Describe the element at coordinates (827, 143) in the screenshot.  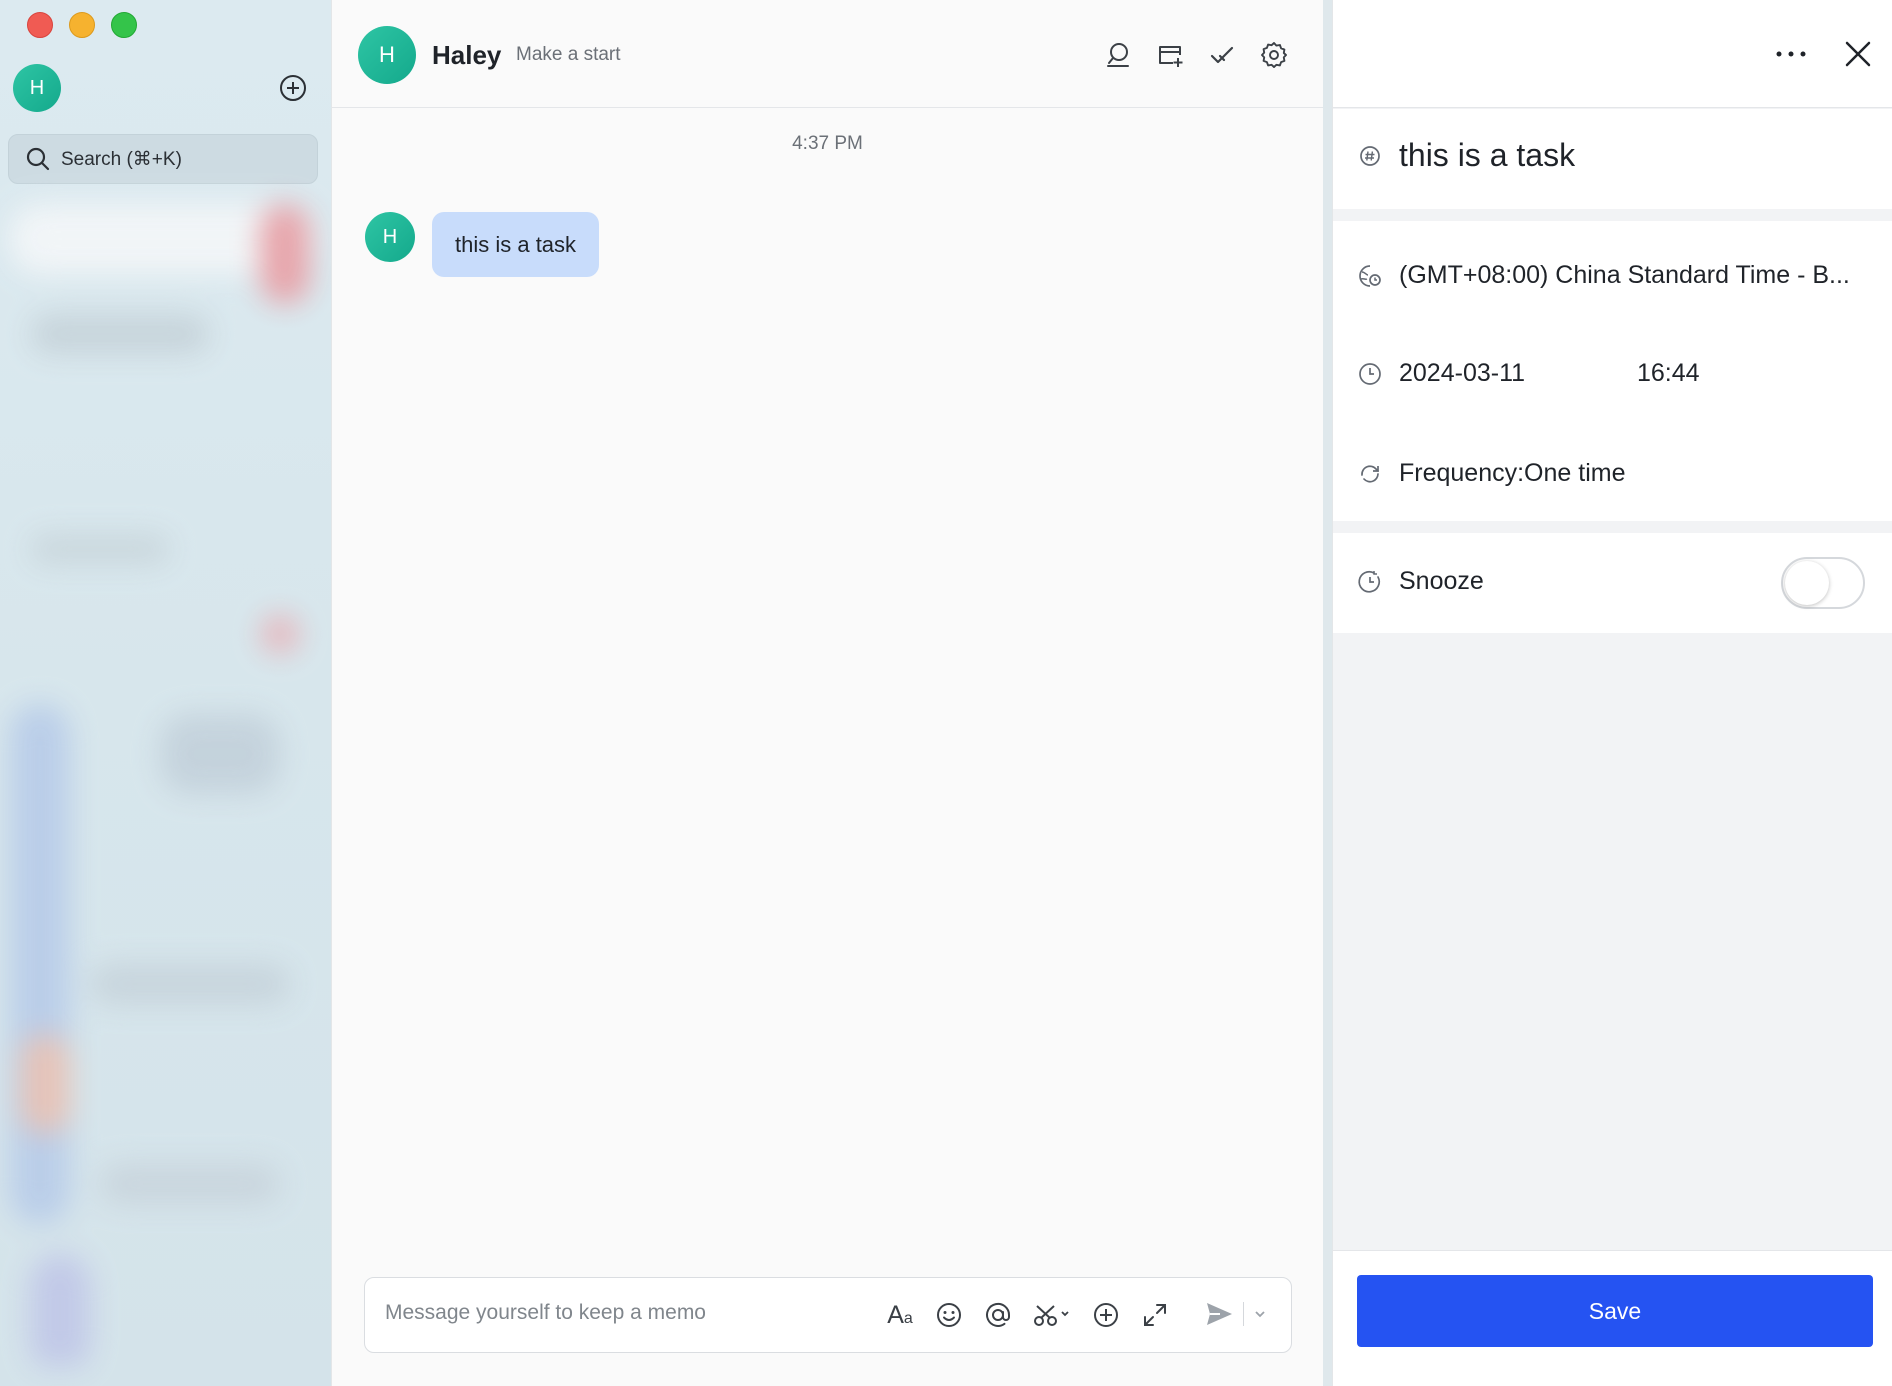
I see `message-timestamp: 4:37 PM` at that location.